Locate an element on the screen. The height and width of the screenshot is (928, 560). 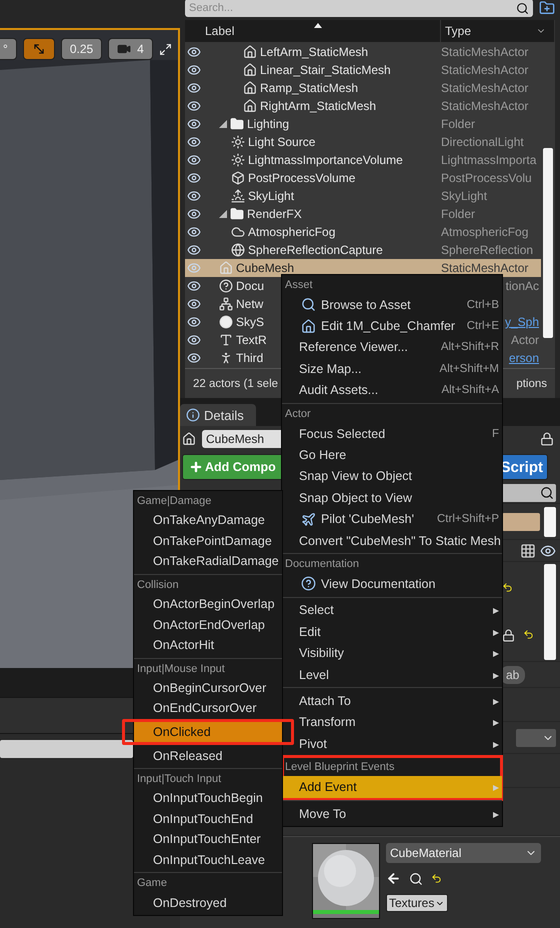
row-label: CubeMesh is located at coordinates (265, 268).